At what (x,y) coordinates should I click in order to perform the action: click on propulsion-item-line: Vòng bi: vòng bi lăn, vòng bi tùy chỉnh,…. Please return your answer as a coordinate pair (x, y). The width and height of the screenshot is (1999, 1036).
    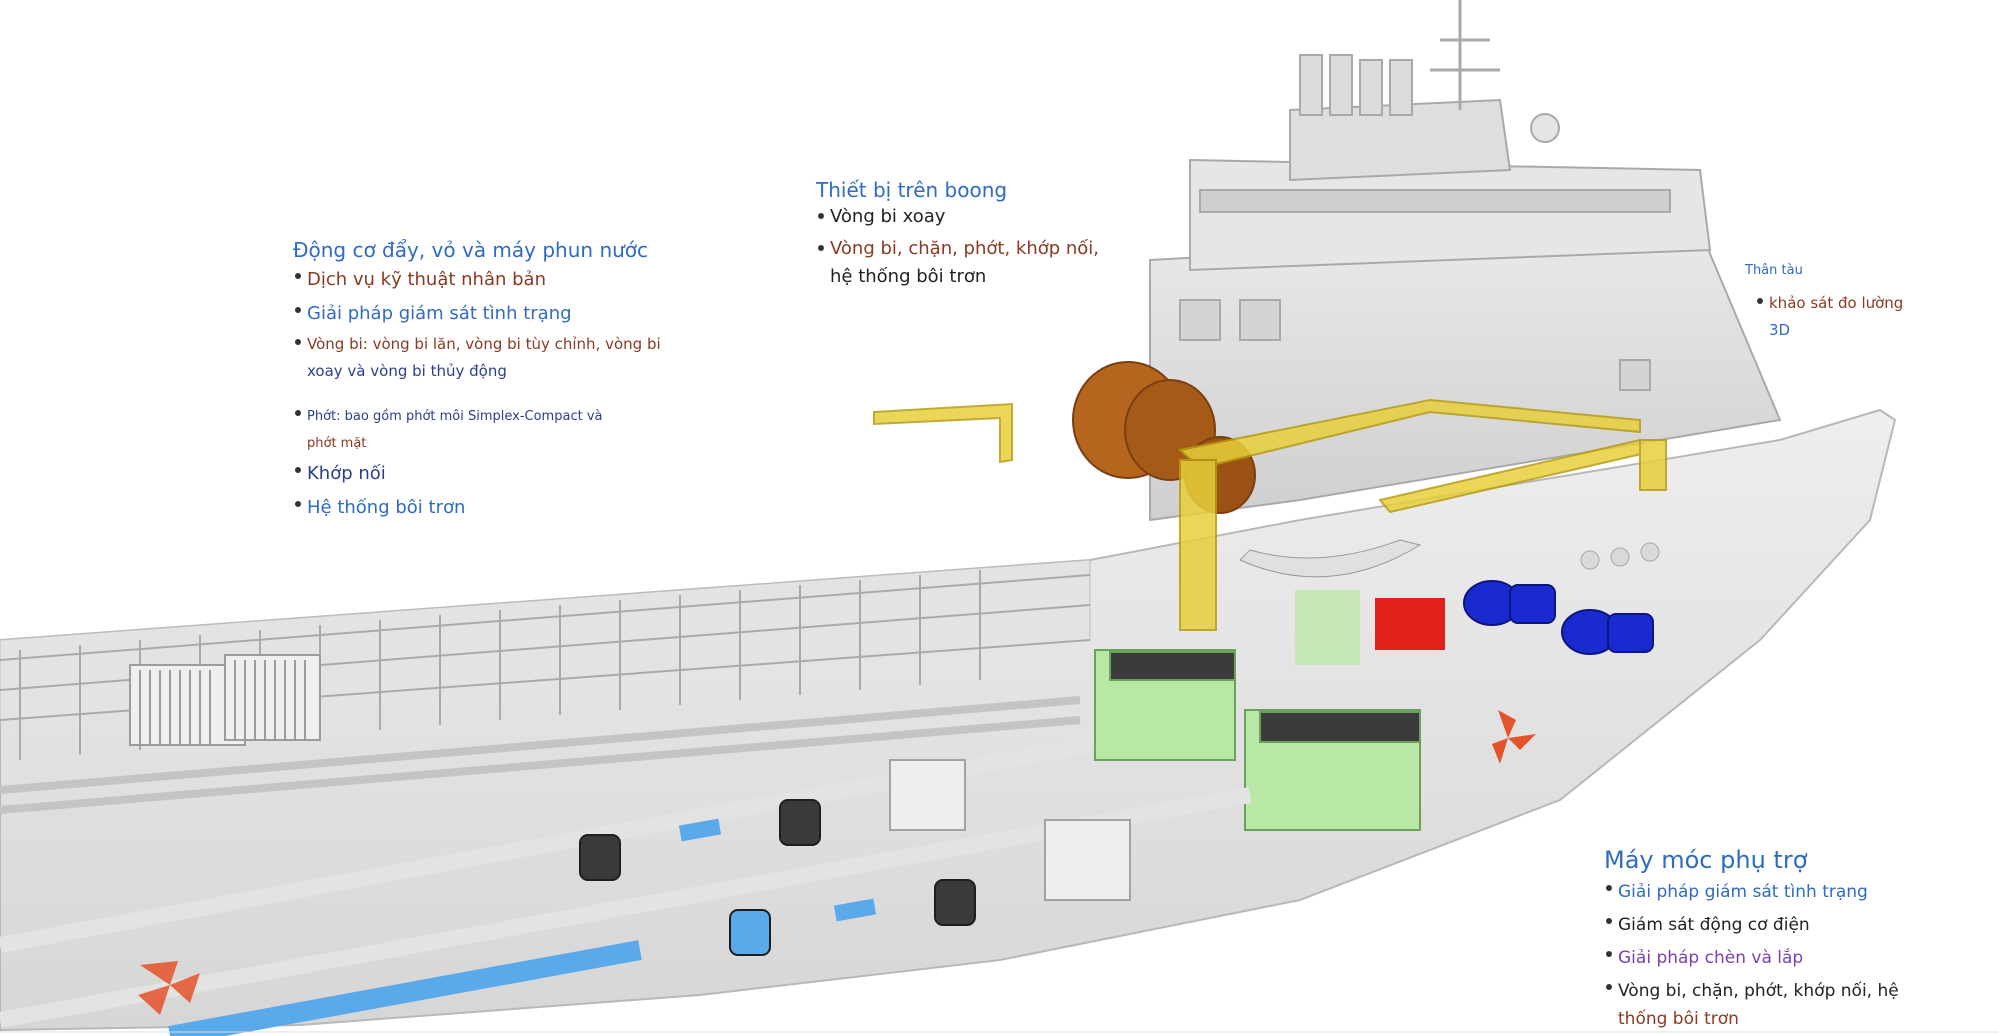
    Looking at the image, I should click on (484, 344).